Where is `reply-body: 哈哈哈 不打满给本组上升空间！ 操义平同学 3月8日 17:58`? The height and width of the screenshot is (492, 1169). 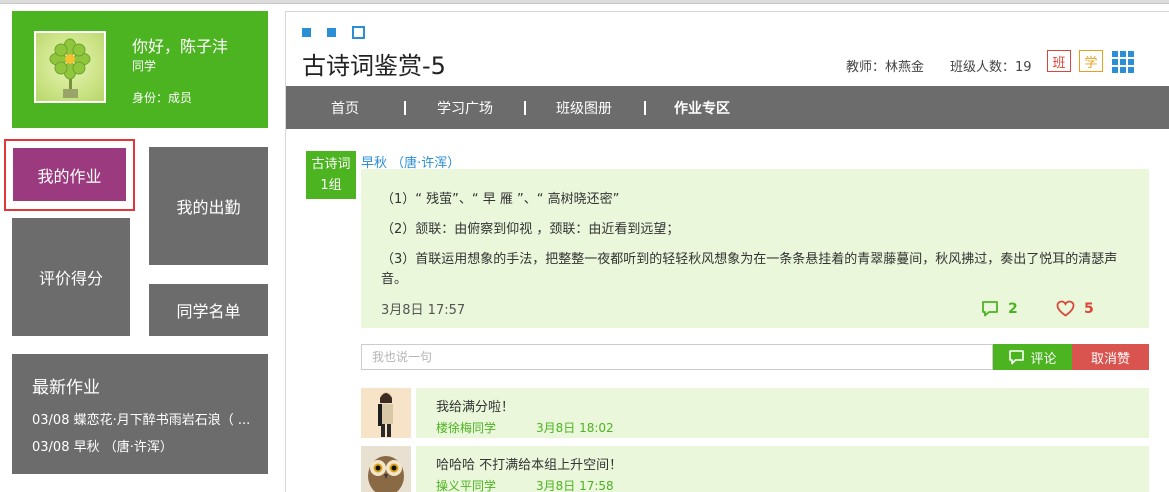
reply-body: 哈哈哈 不打满给本组上升空间！ 操义平同学 3月8日 17:58 is located at coordinates (782, 469).